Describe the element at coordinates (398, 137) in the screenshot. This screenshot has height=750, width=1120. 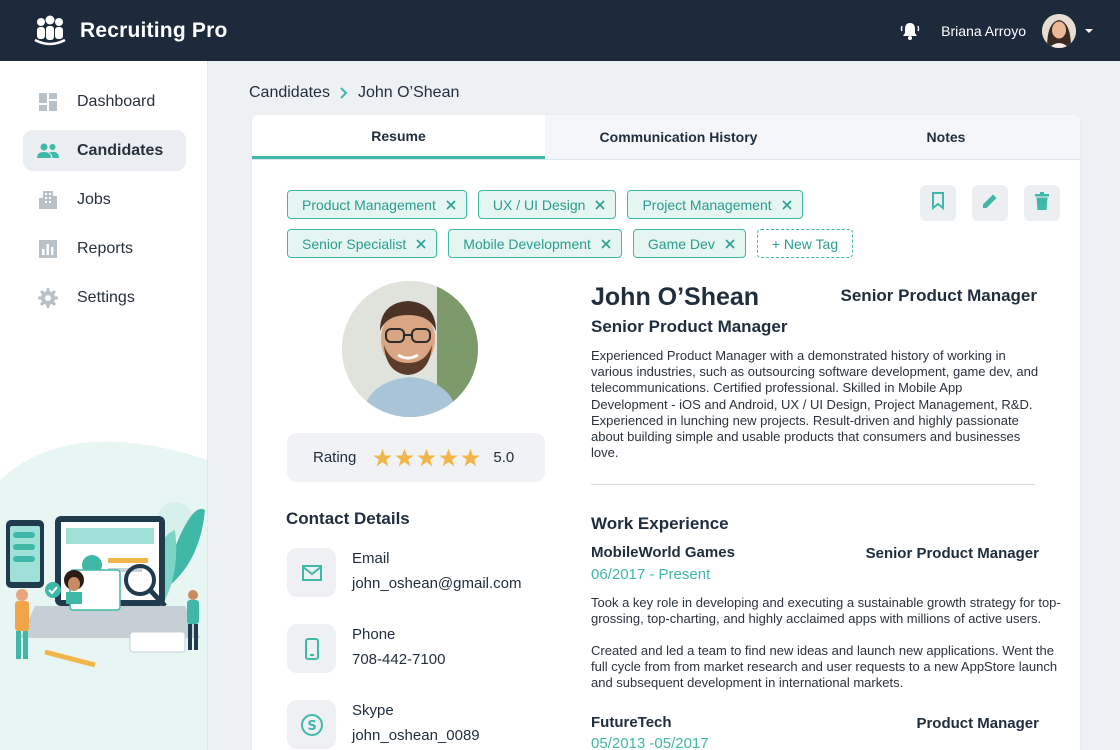
I see `tab-resume: Resume` at that location.